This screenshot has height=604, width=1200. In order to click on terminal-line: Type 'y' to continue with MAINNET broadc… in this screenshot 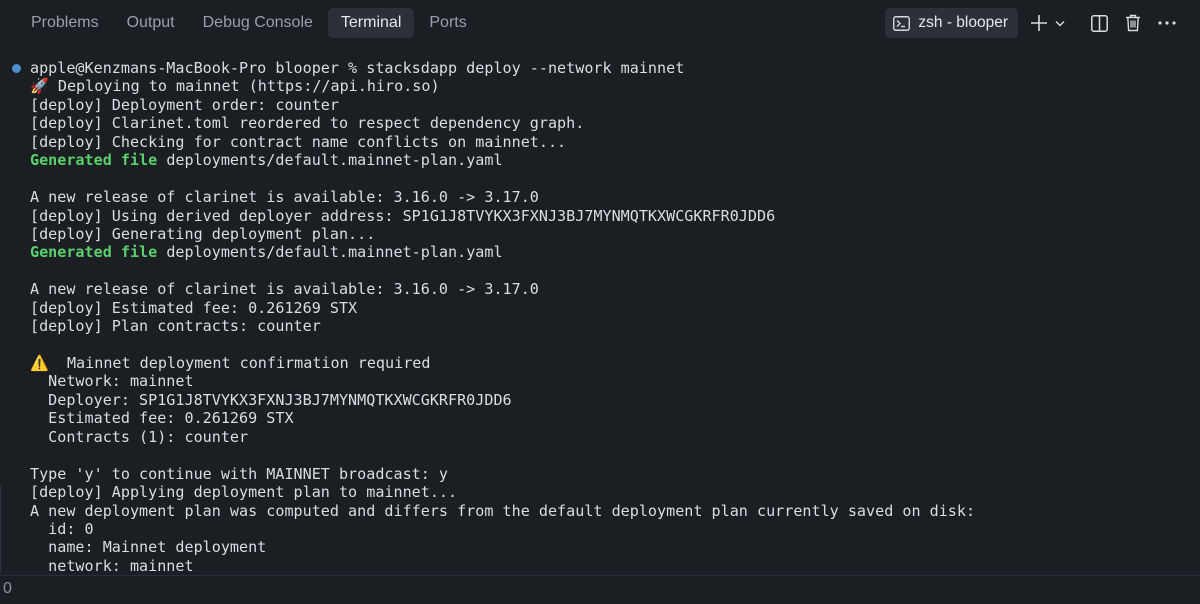, I will do `click(615, 474)`.